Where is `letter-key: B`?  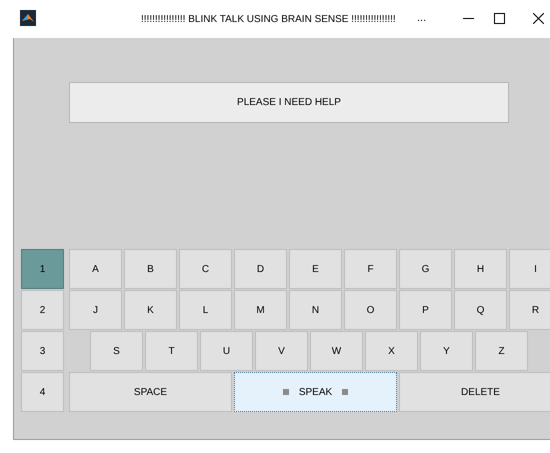
letter-key: B is located at coordinates (150, 269).